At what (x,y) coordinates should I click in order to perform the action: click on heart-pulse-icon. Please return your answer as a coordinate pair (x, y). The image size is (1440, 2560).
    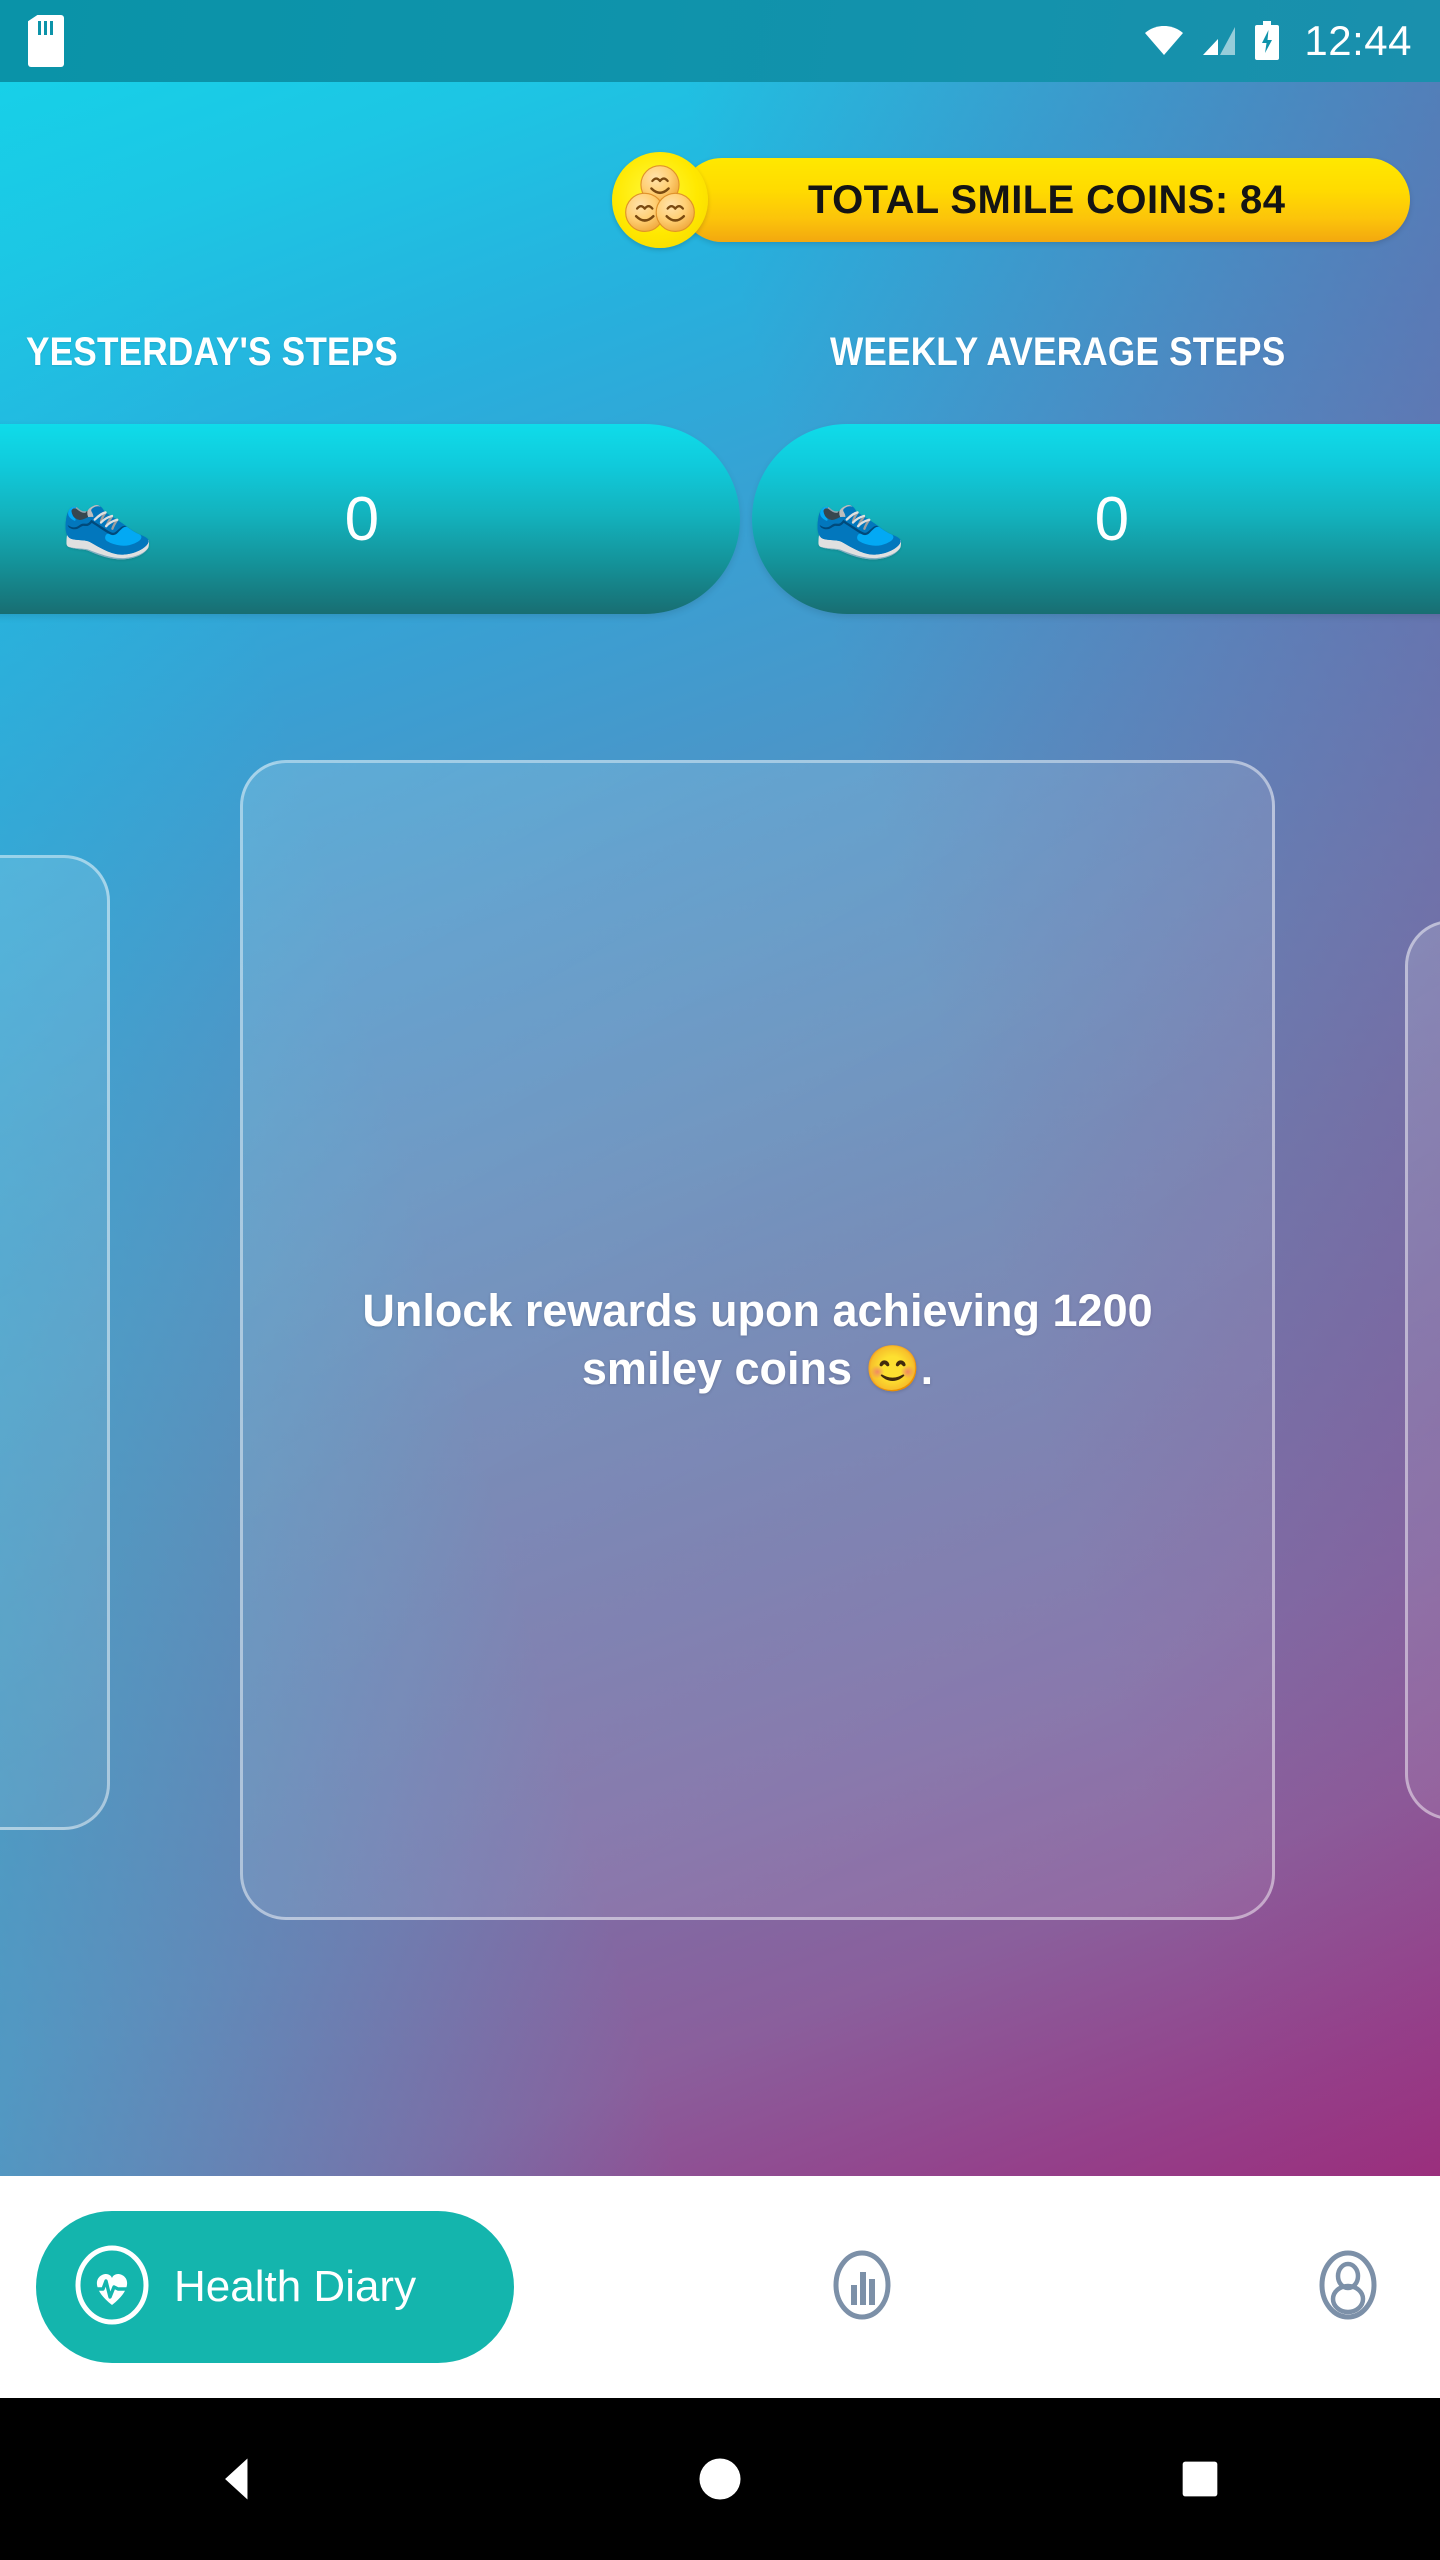
    Looking at the image, I should click on (112, 2287).